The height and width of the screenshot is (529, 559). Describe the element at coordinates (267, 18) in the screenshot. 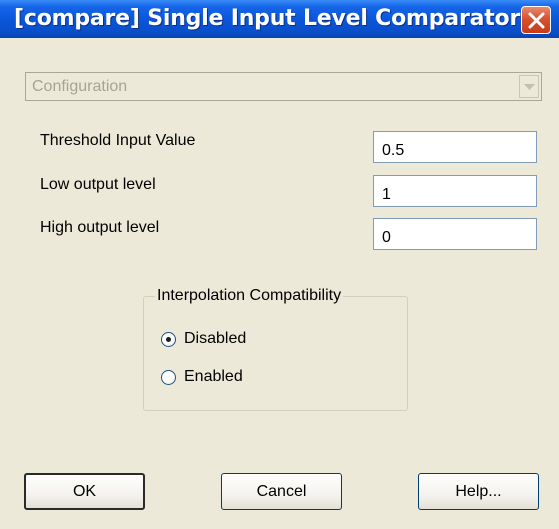

I see `window-title: [compare] Single Input Level Comparator` at that location.